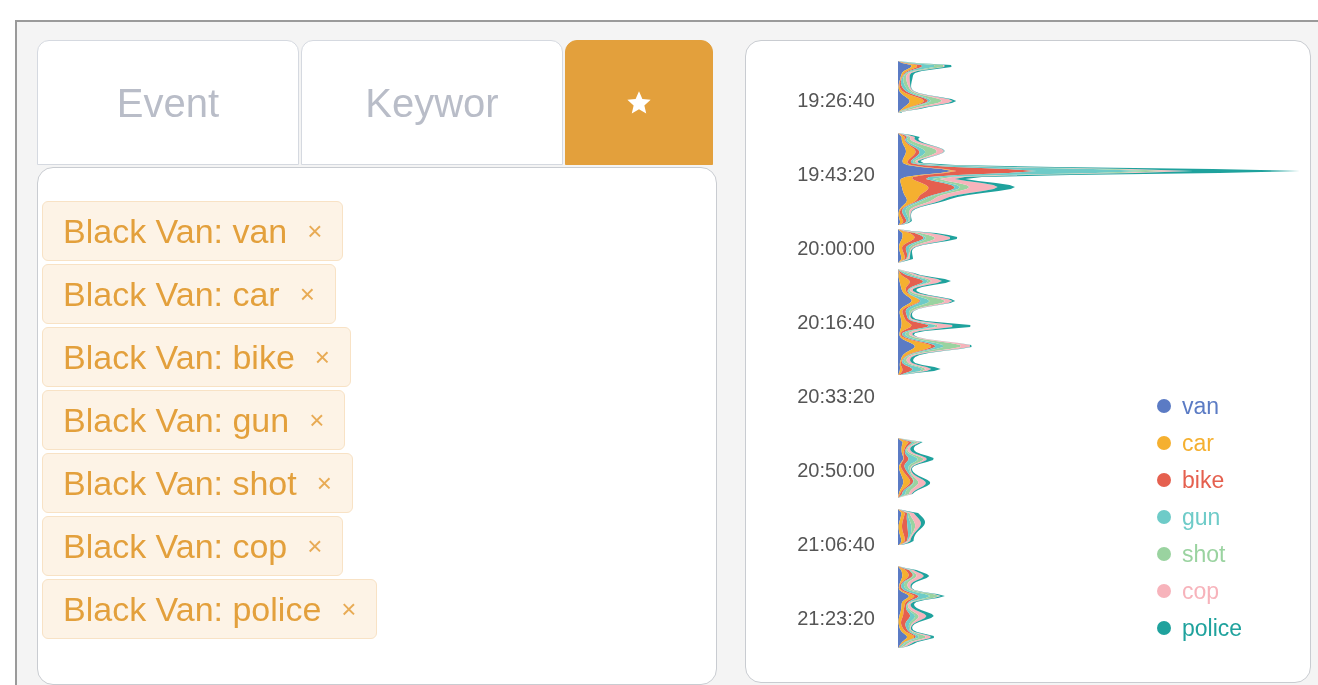 The image size is (1318, 685). What do you see at coordinates (175, 546) in the screenshot?
I see `tag-label: Black Van: cop` at bounding box center [175, 546].